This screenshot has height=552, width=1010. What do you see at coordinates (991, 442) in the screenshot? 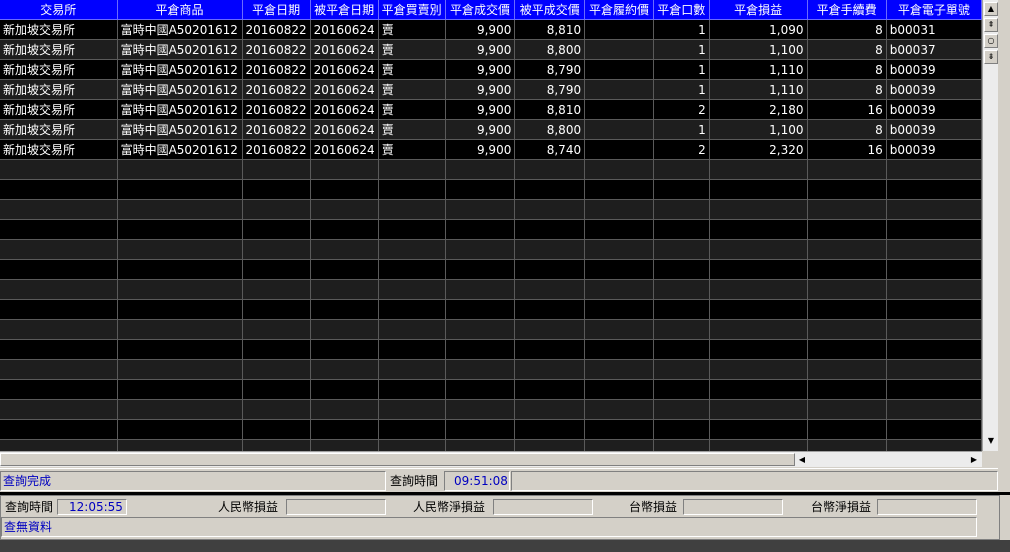
I see `arrow-down-icon: ▼` at bounding box center [991, 442].